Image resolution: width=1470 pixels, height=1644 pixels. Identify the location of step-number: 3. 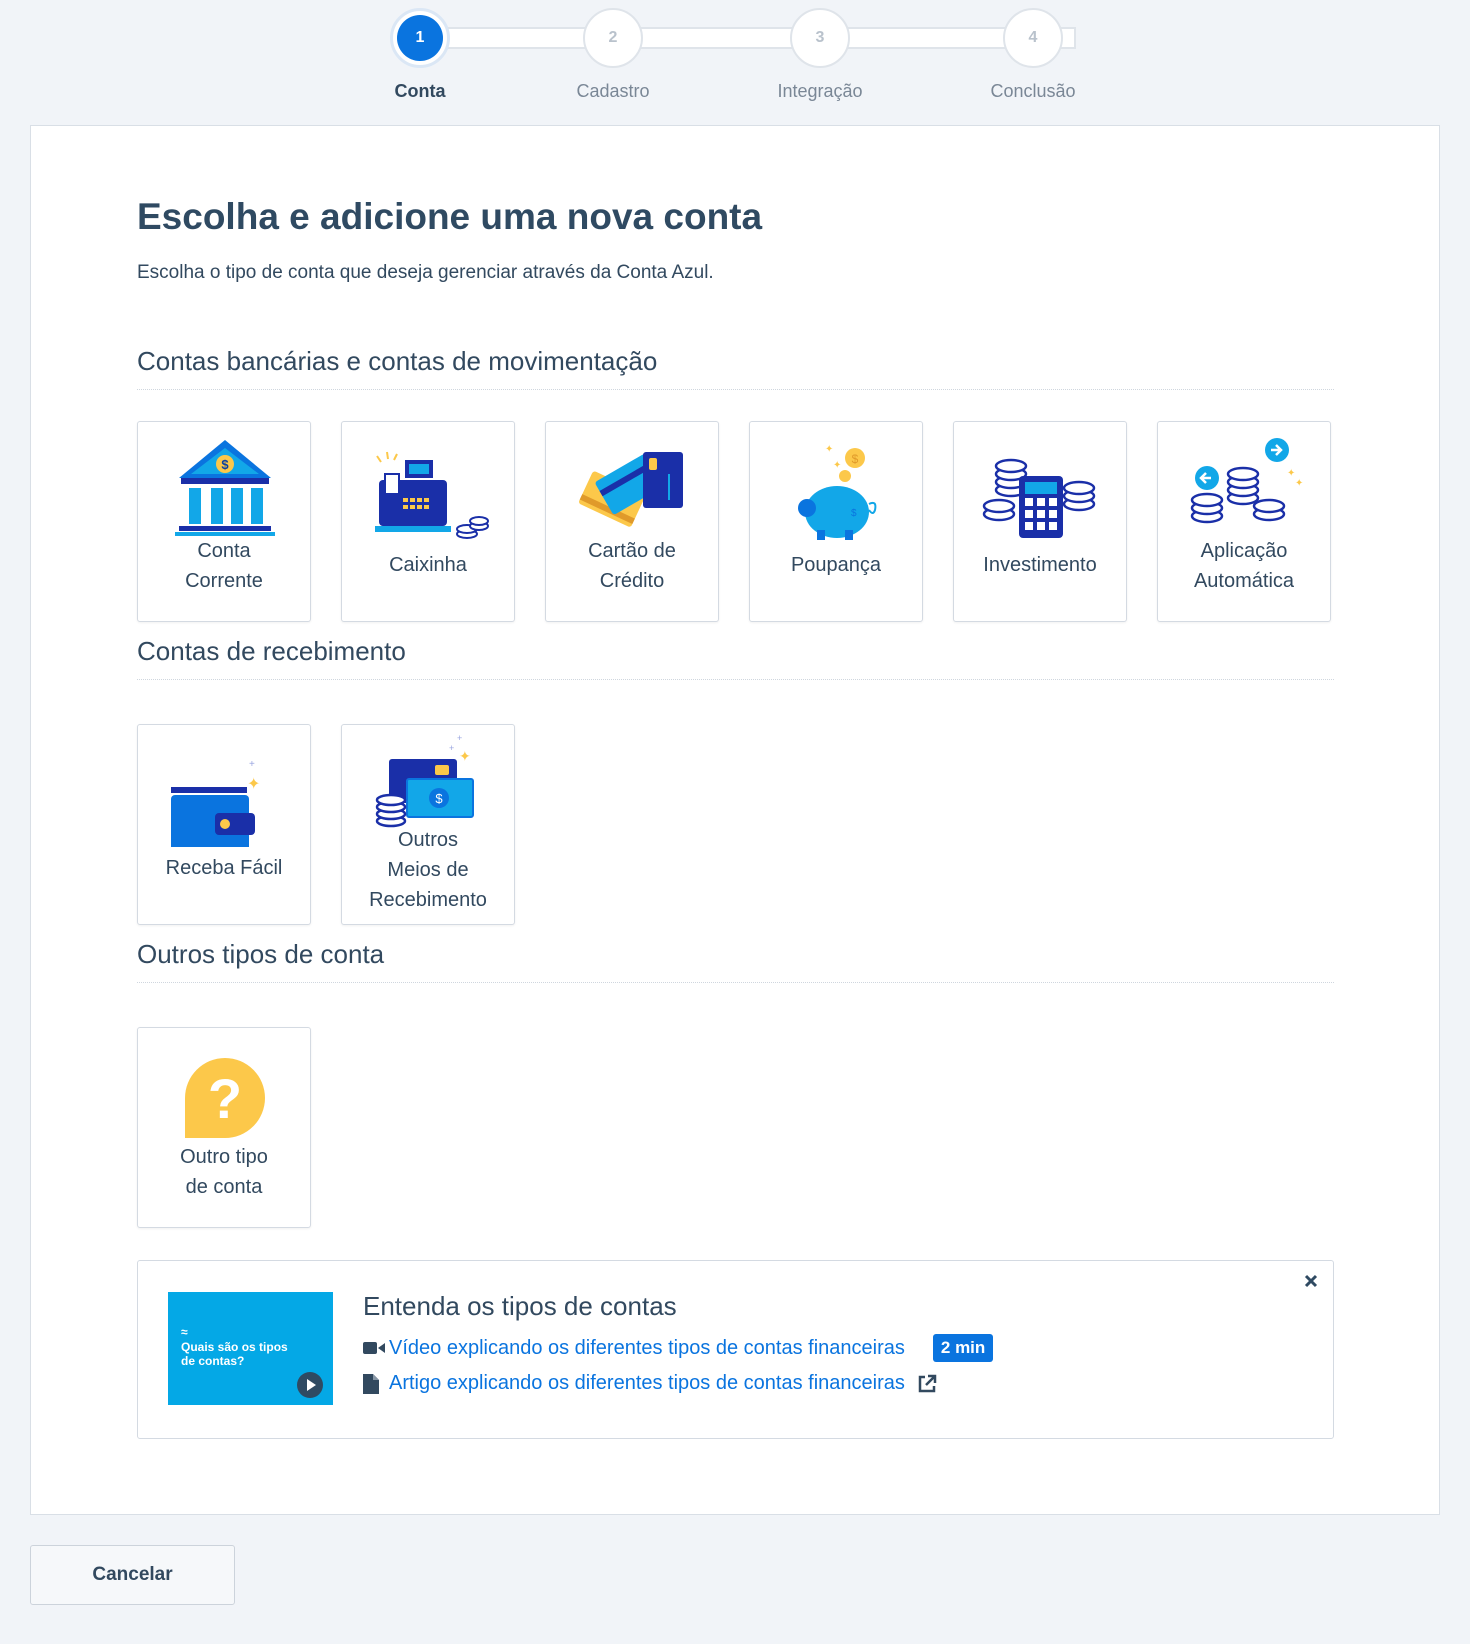
(820, 37).